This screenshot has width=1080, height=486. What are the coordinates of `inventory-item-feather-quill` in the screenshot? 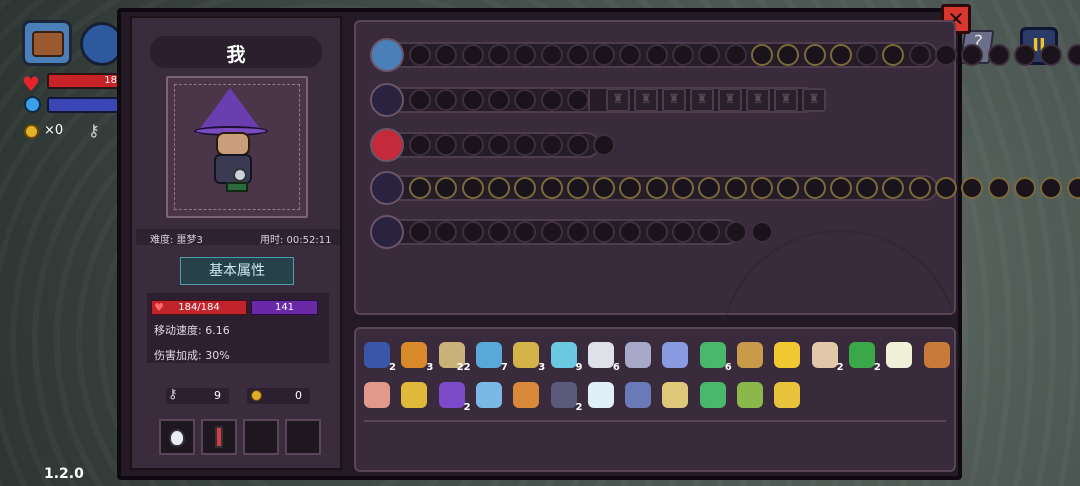 It's located at (638, 355).